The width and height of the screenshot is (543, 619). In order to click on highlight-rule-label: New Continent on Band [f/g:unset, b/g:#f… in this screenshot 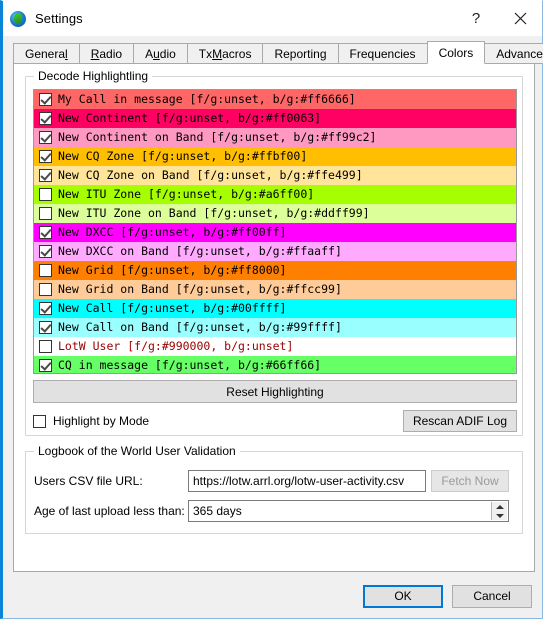, I will do `click(217, 137)`.